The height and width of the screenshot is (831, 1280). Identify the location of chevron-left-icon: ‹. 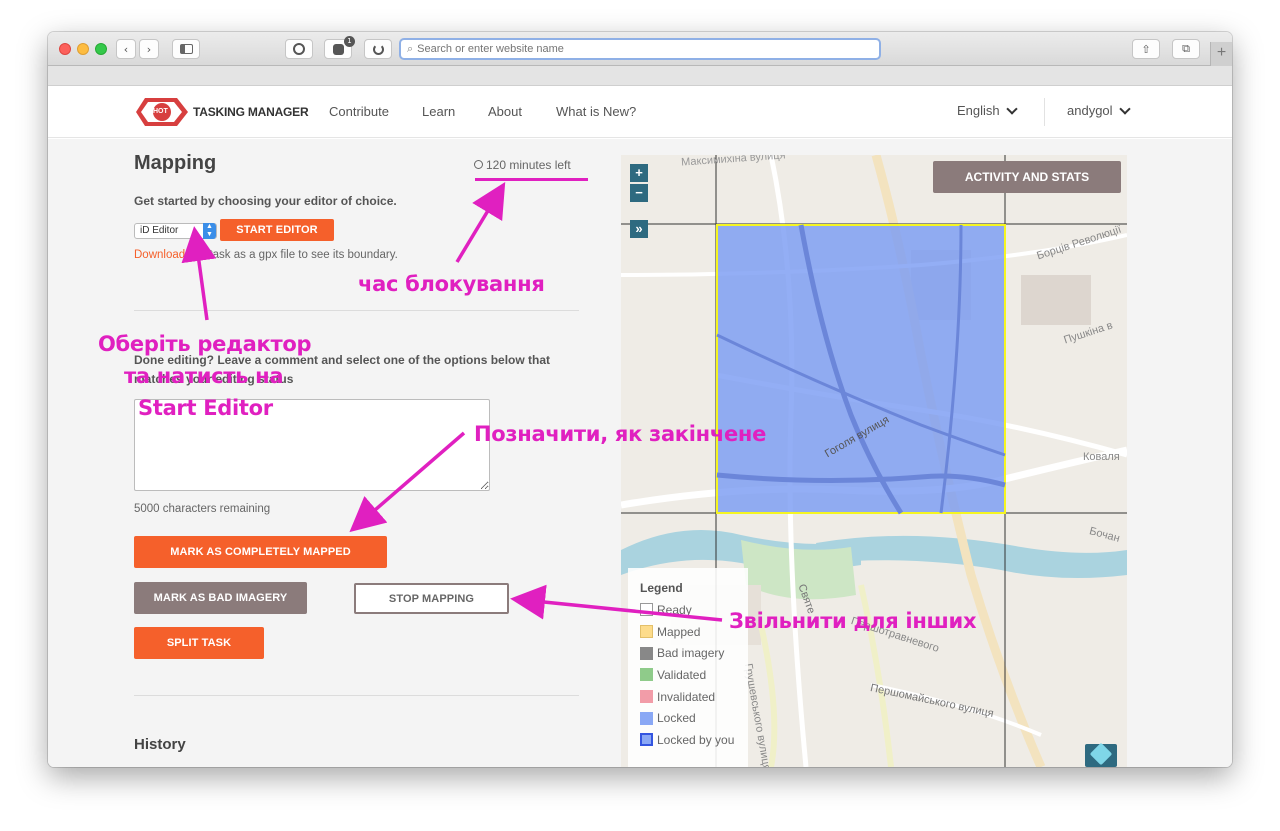
(126, 49).